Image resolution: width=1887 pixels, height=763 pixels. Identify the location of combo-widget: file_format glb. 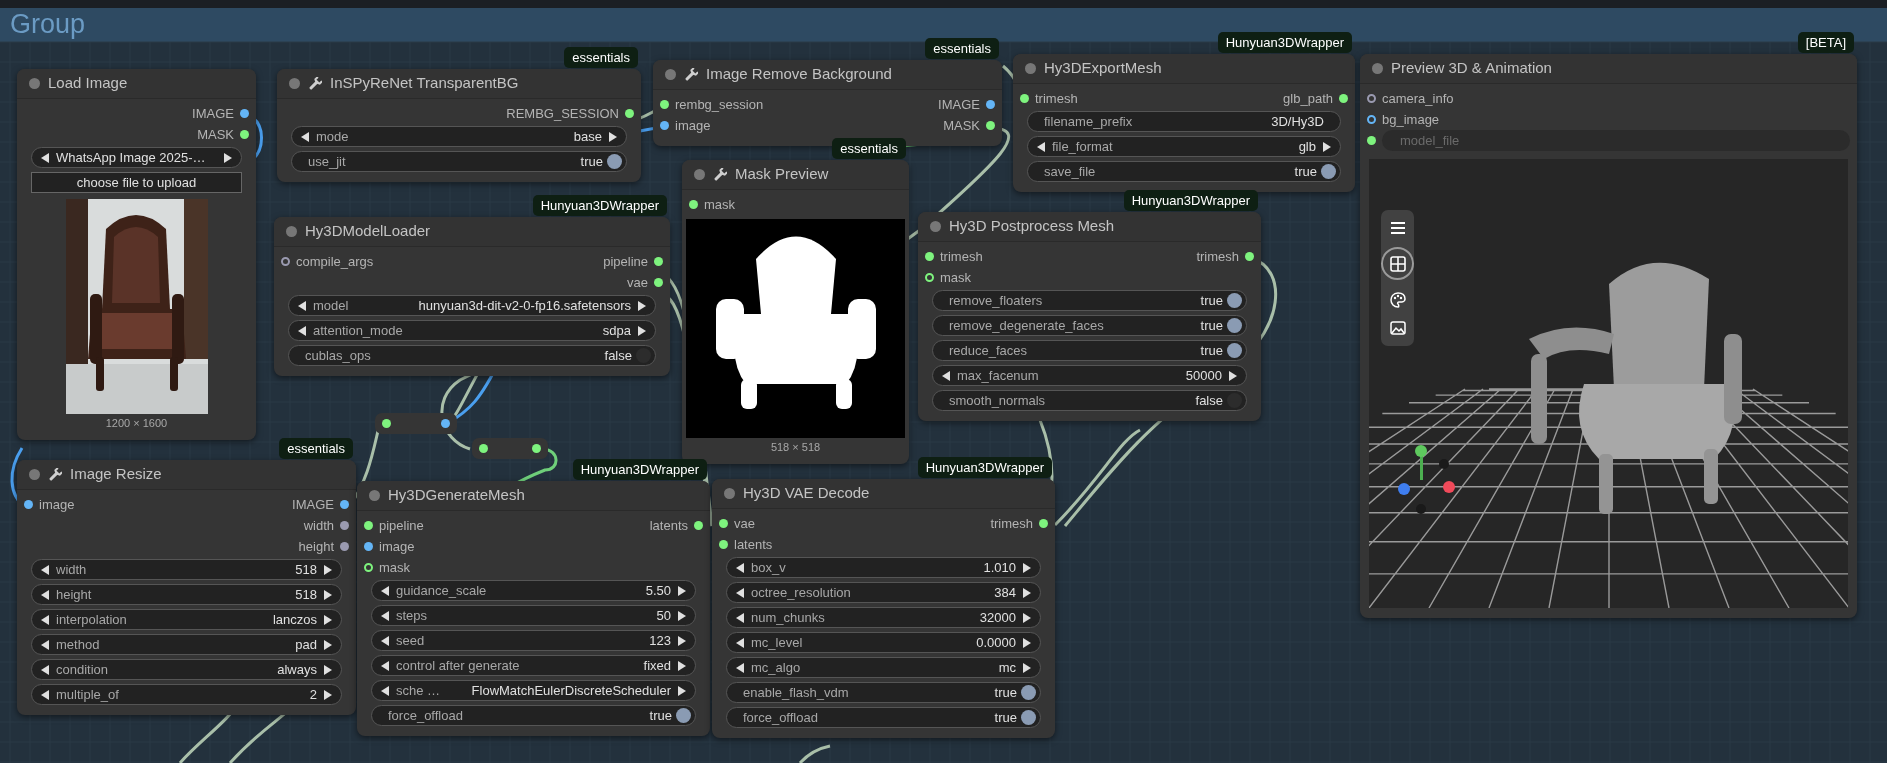
(1184, 146).